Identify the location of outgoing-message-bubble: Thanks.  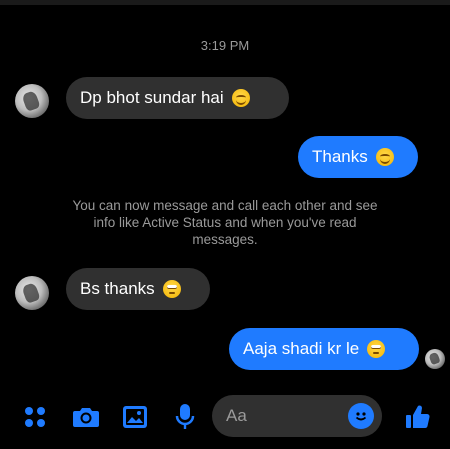
(358, 157).